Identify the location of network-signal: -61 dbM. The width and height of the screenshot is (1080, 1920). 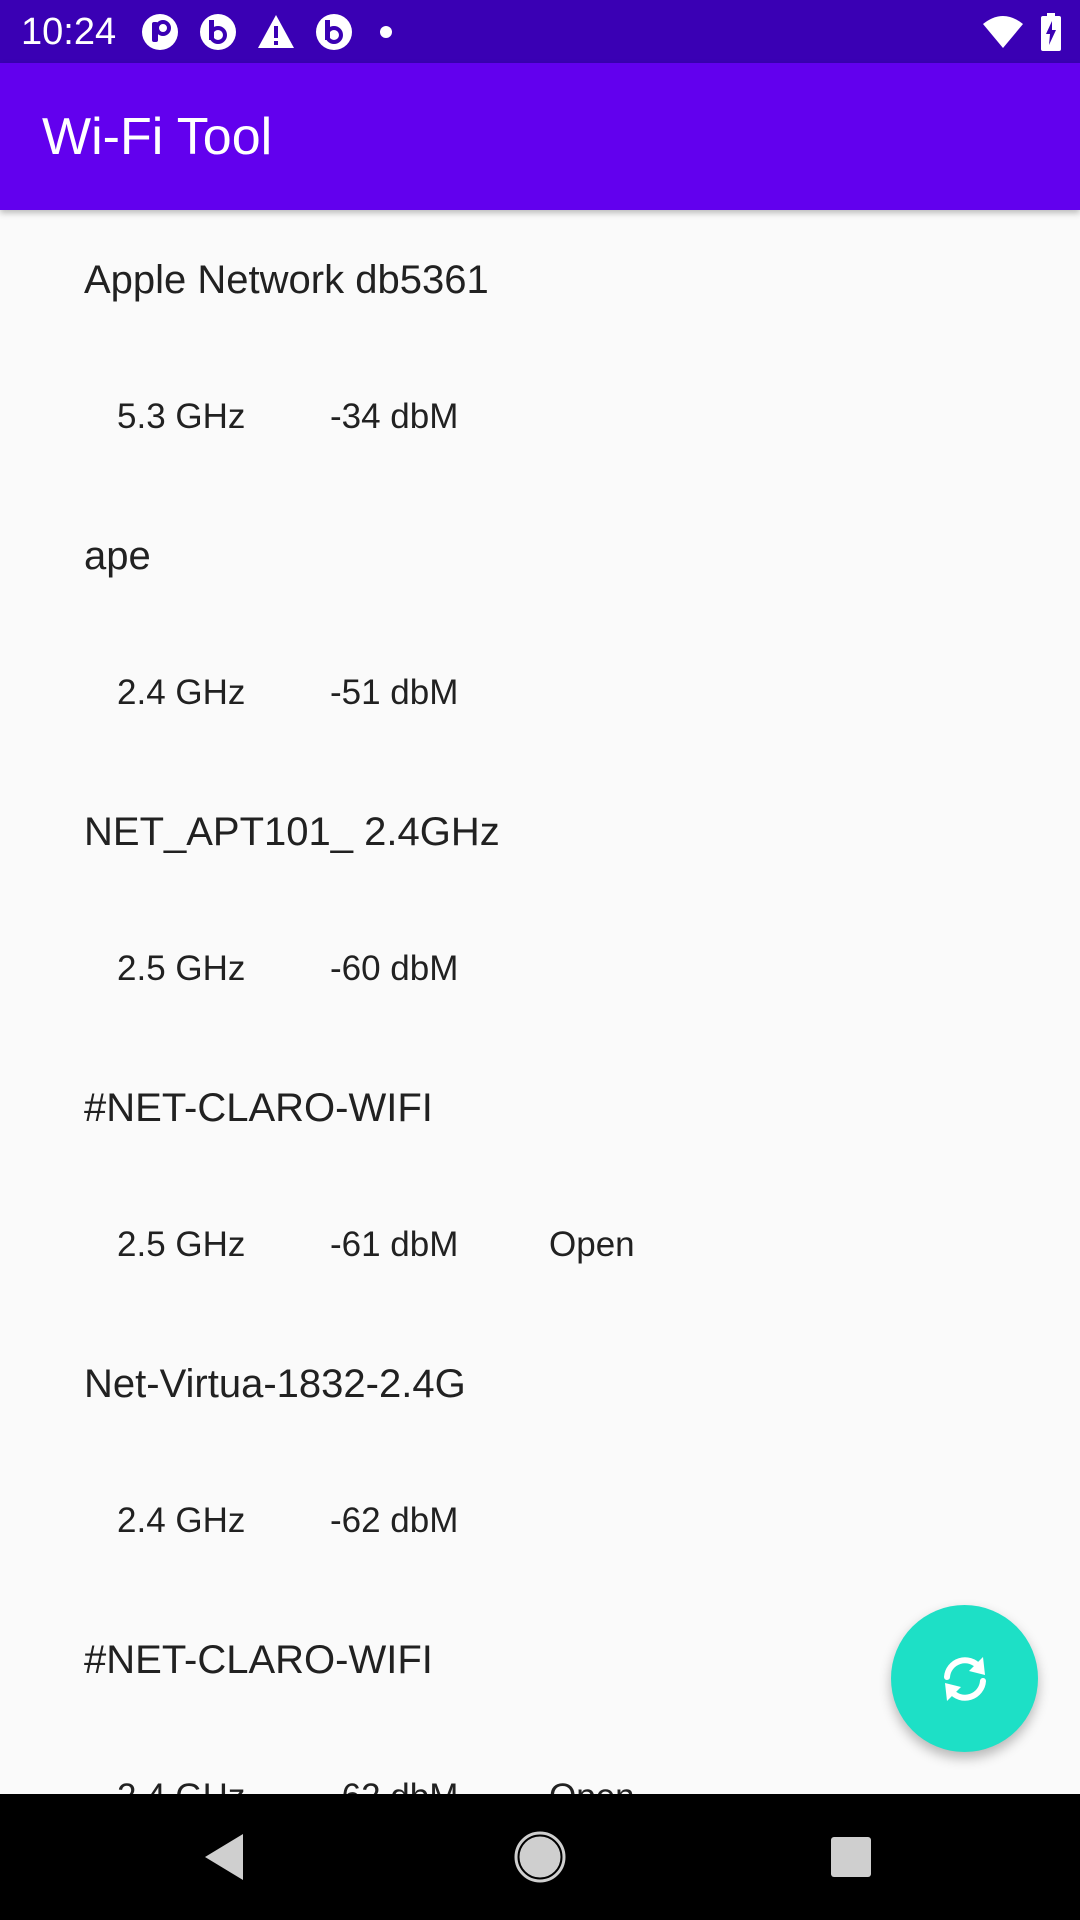
(394, 1244).